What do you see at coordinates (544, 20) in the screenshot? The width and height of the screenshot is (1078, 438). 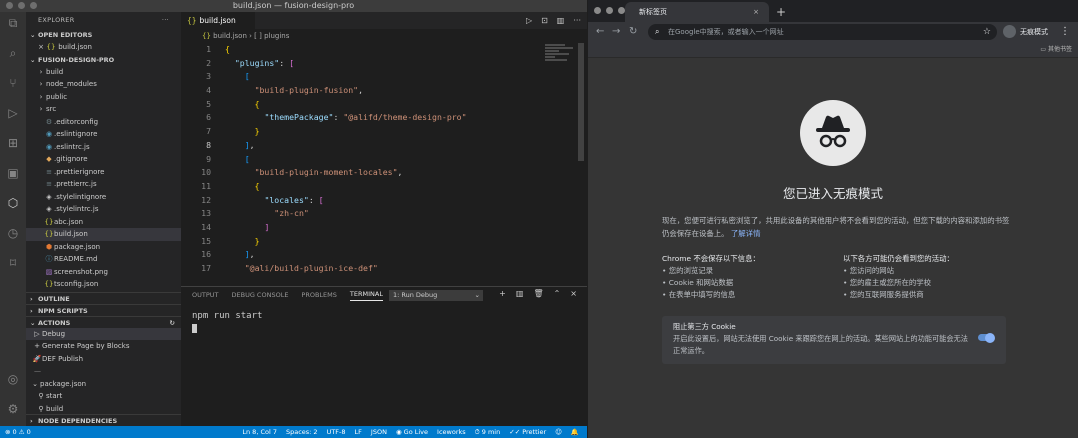 I see `open-preview-icon: ⊡` at bounding box center [544, 20].